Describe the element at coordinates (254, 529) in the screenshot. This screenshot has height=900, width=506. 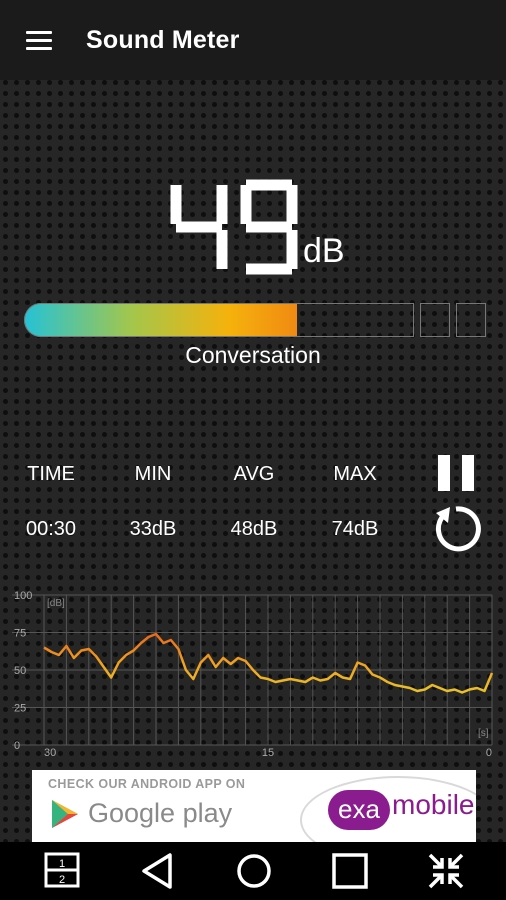
I see `avg-value: 48dB` at that location.